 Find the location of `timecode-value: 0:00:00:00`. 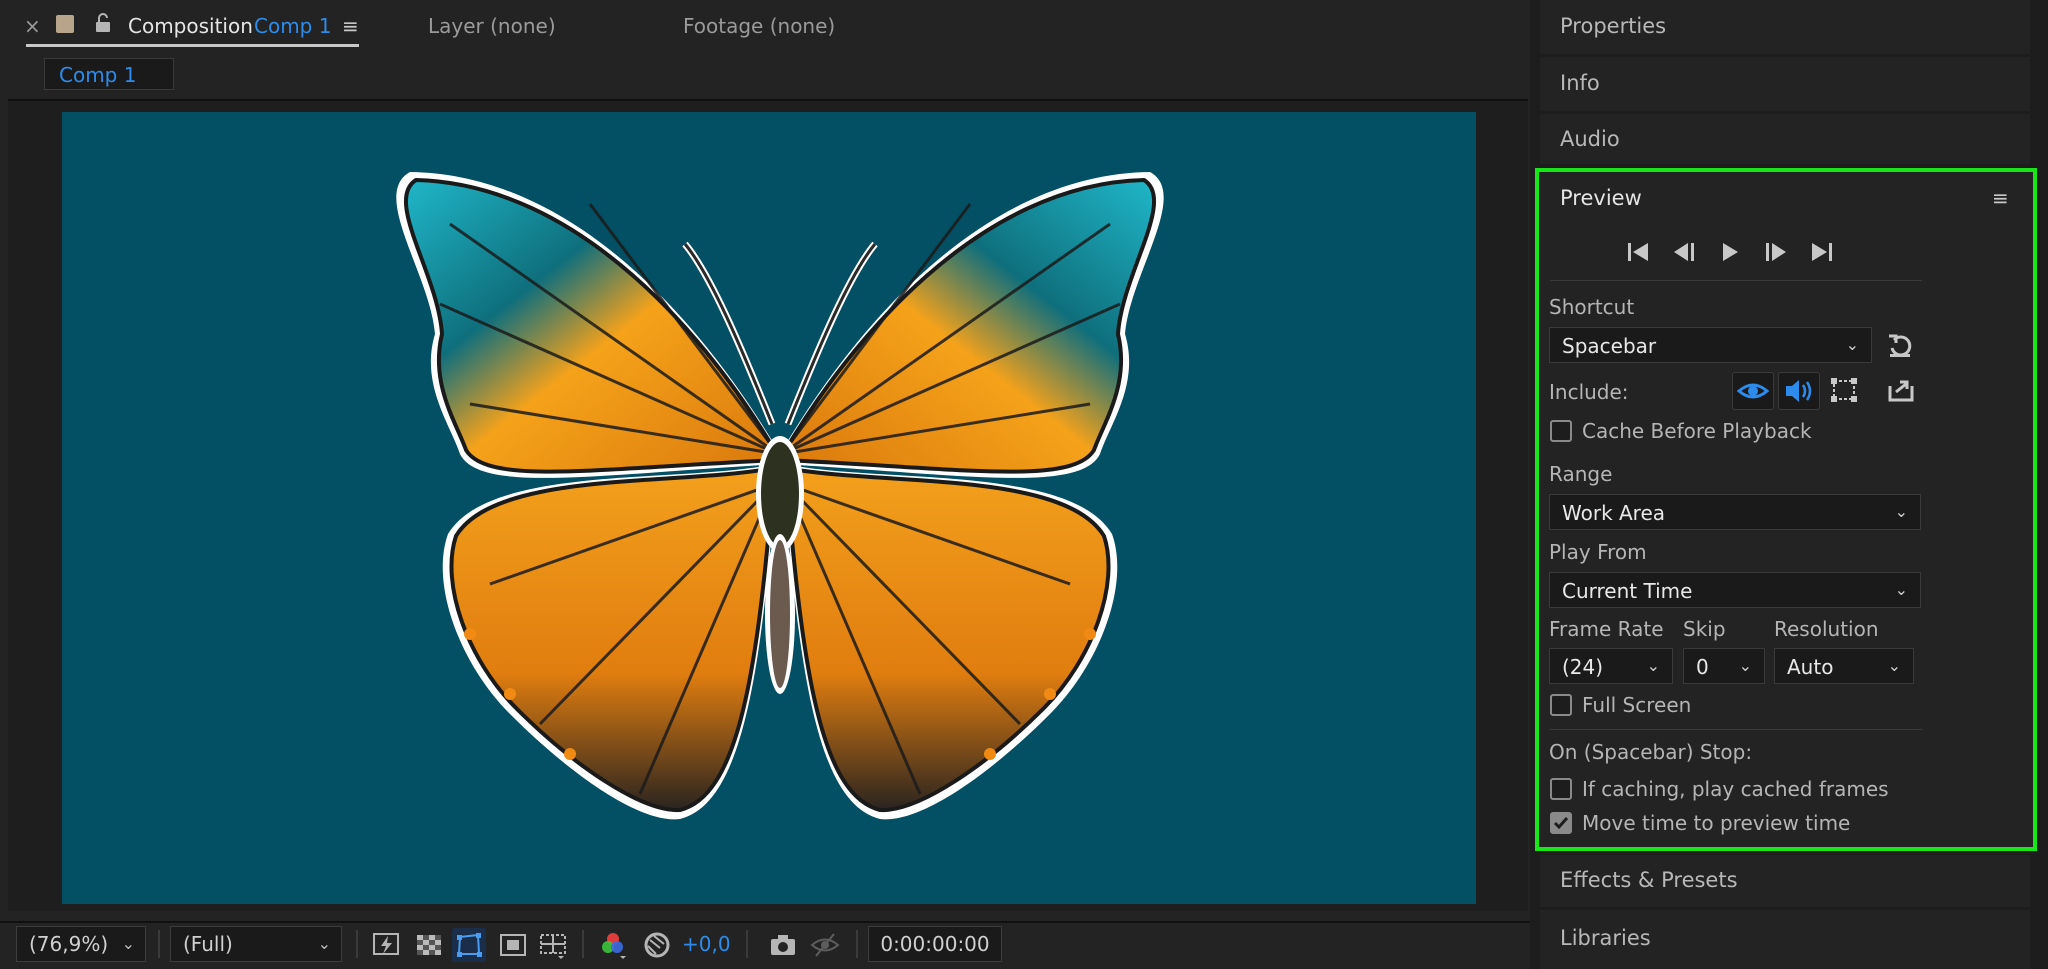

timecode-value: 0:00:00:00 is located at coordinates (935, 944).